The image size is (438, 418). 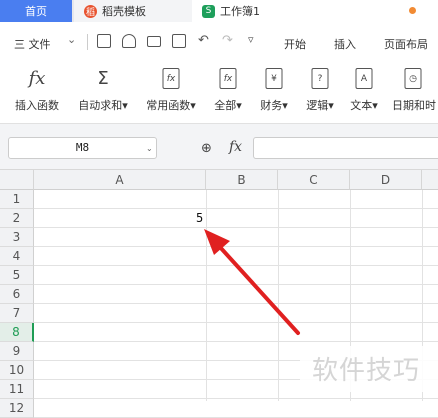 What do you see at coordinates (17, 408) in the screenshot?
I see `row-header-12: 12` at bounding box center [17, 408].